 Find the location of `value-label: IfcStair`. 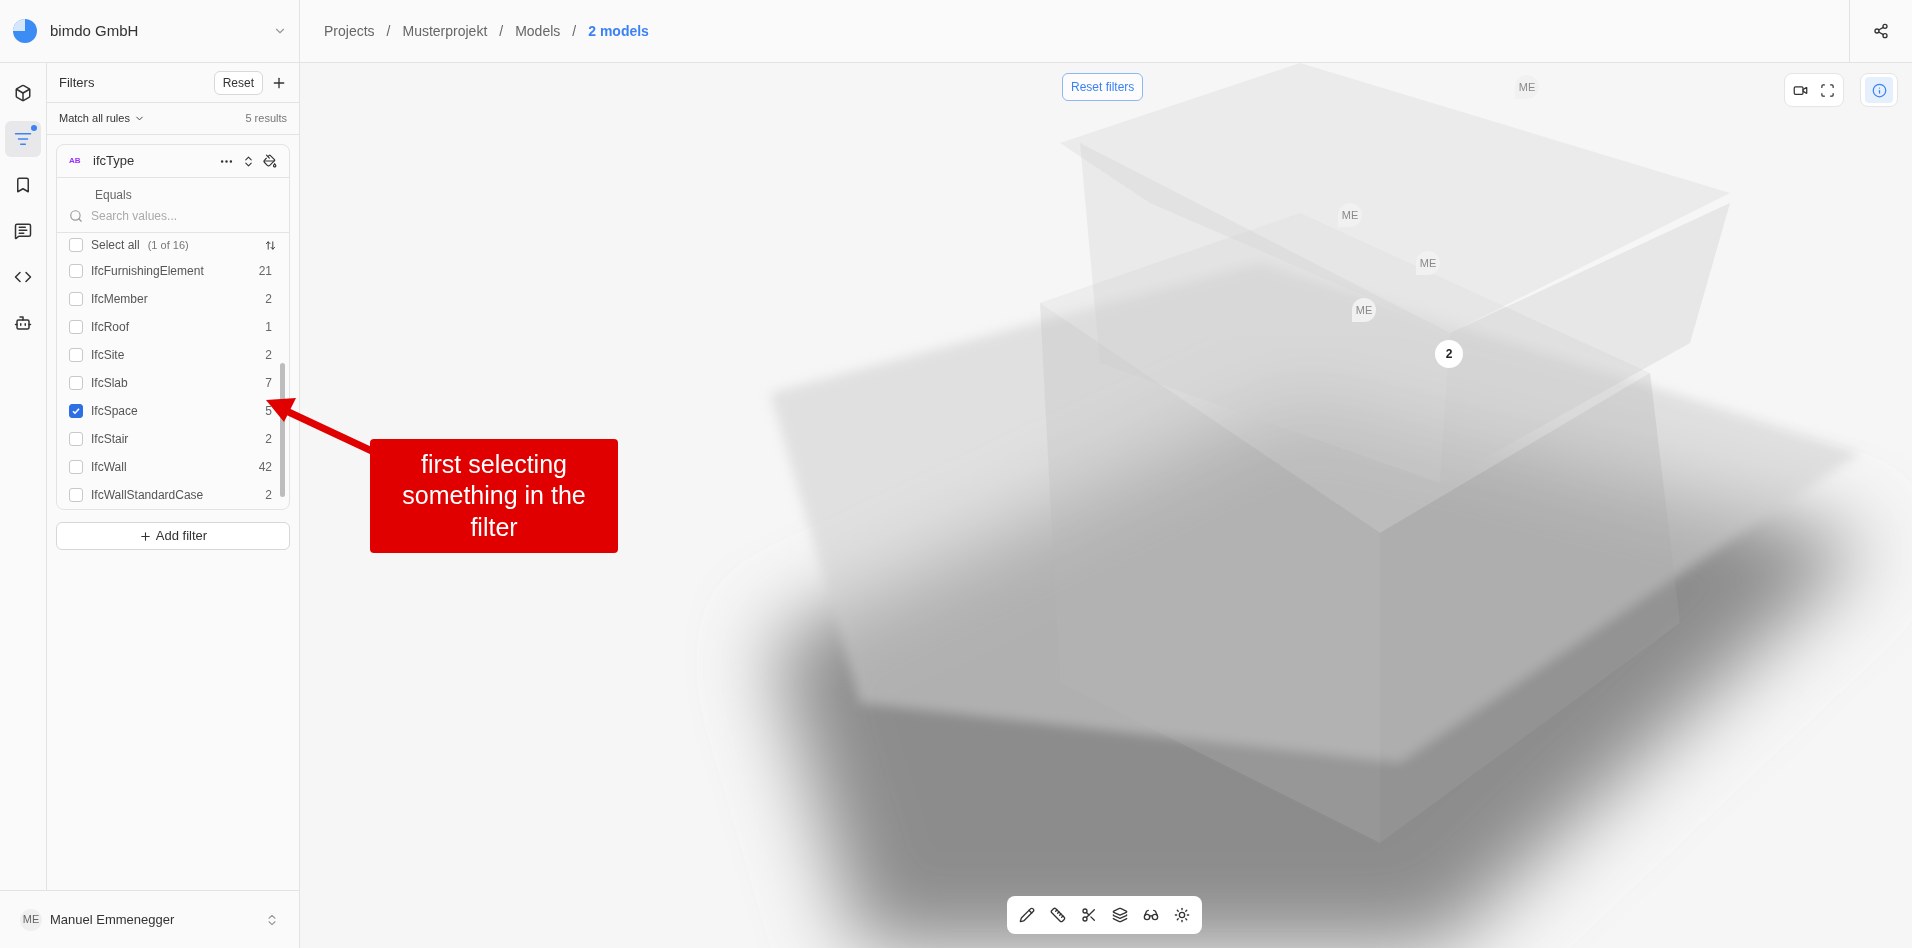

value-label: IfcStair is located at coordinates (174, 439).